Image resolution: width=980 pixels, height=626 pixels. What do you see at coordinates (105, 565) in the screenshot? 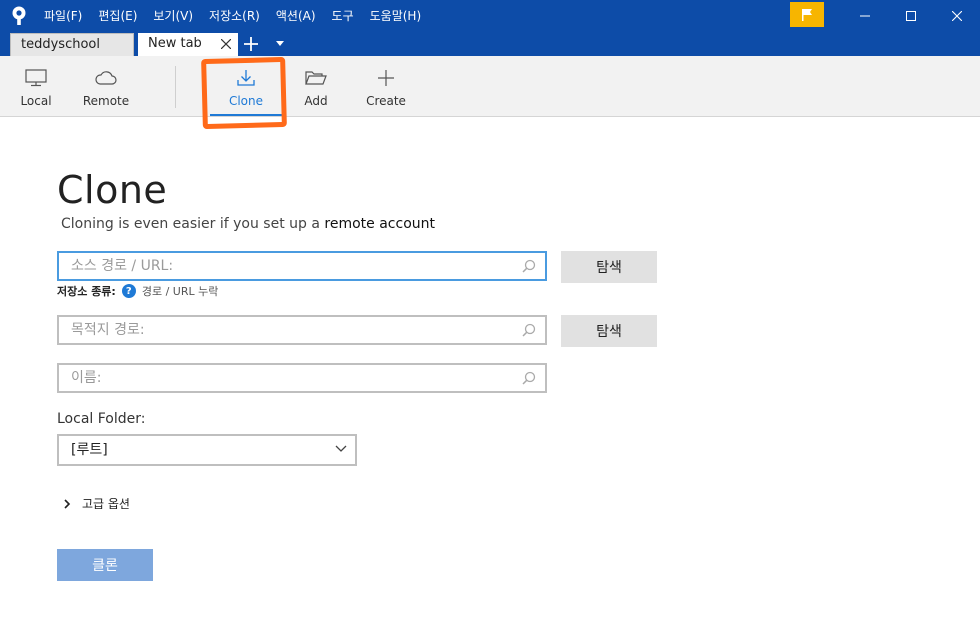
I see `clone-button: 클론` at bounding box center [105, 565].